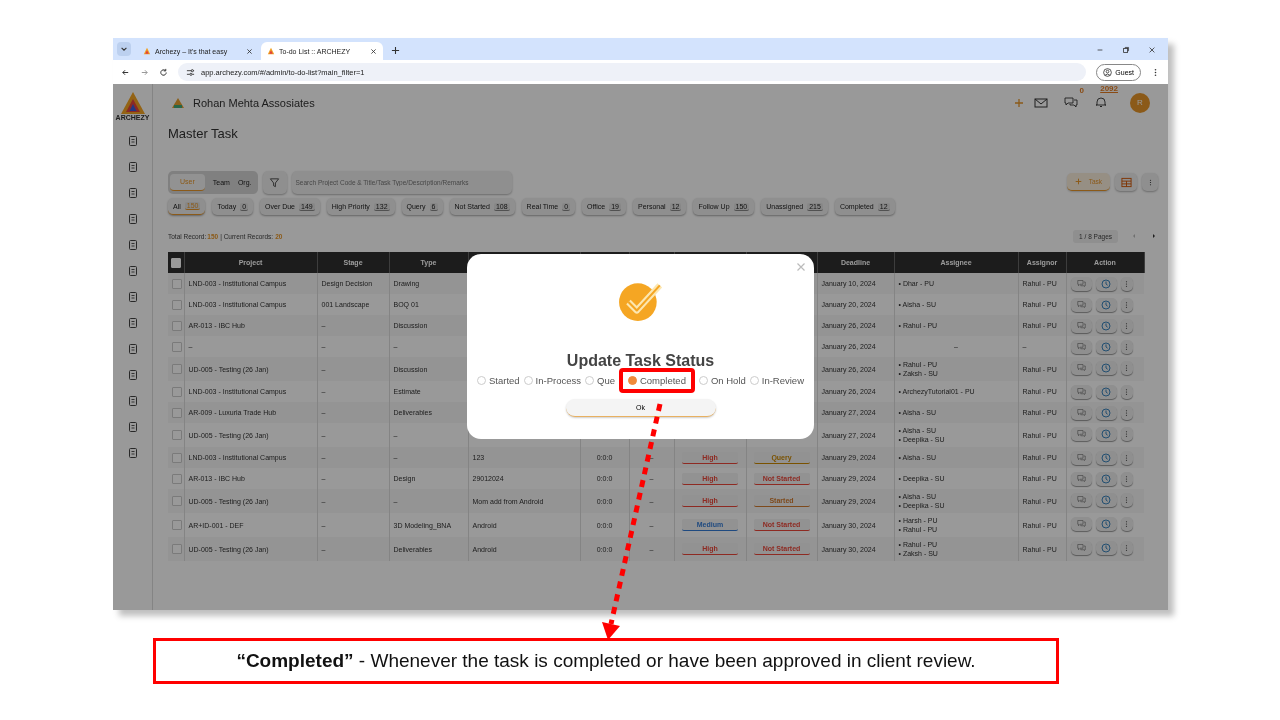 This screenshot has width=1280, height=720. Describe the element at coordinates (552, 380) in the screenshot. I see `status-option: In-Process` at that location.